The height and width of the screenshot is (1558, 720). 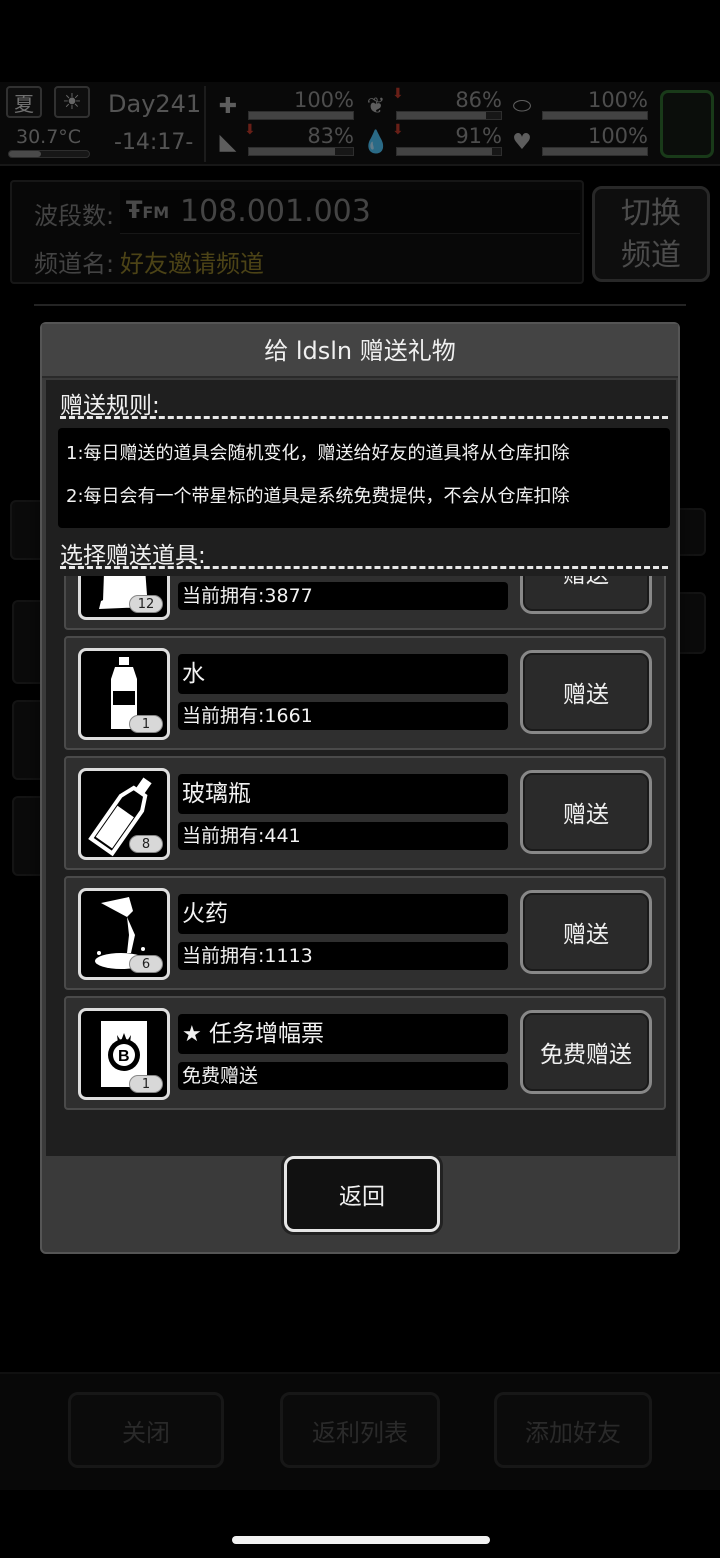 I want to click on ticket-icon: B 1, so click(x=124, y=1054).